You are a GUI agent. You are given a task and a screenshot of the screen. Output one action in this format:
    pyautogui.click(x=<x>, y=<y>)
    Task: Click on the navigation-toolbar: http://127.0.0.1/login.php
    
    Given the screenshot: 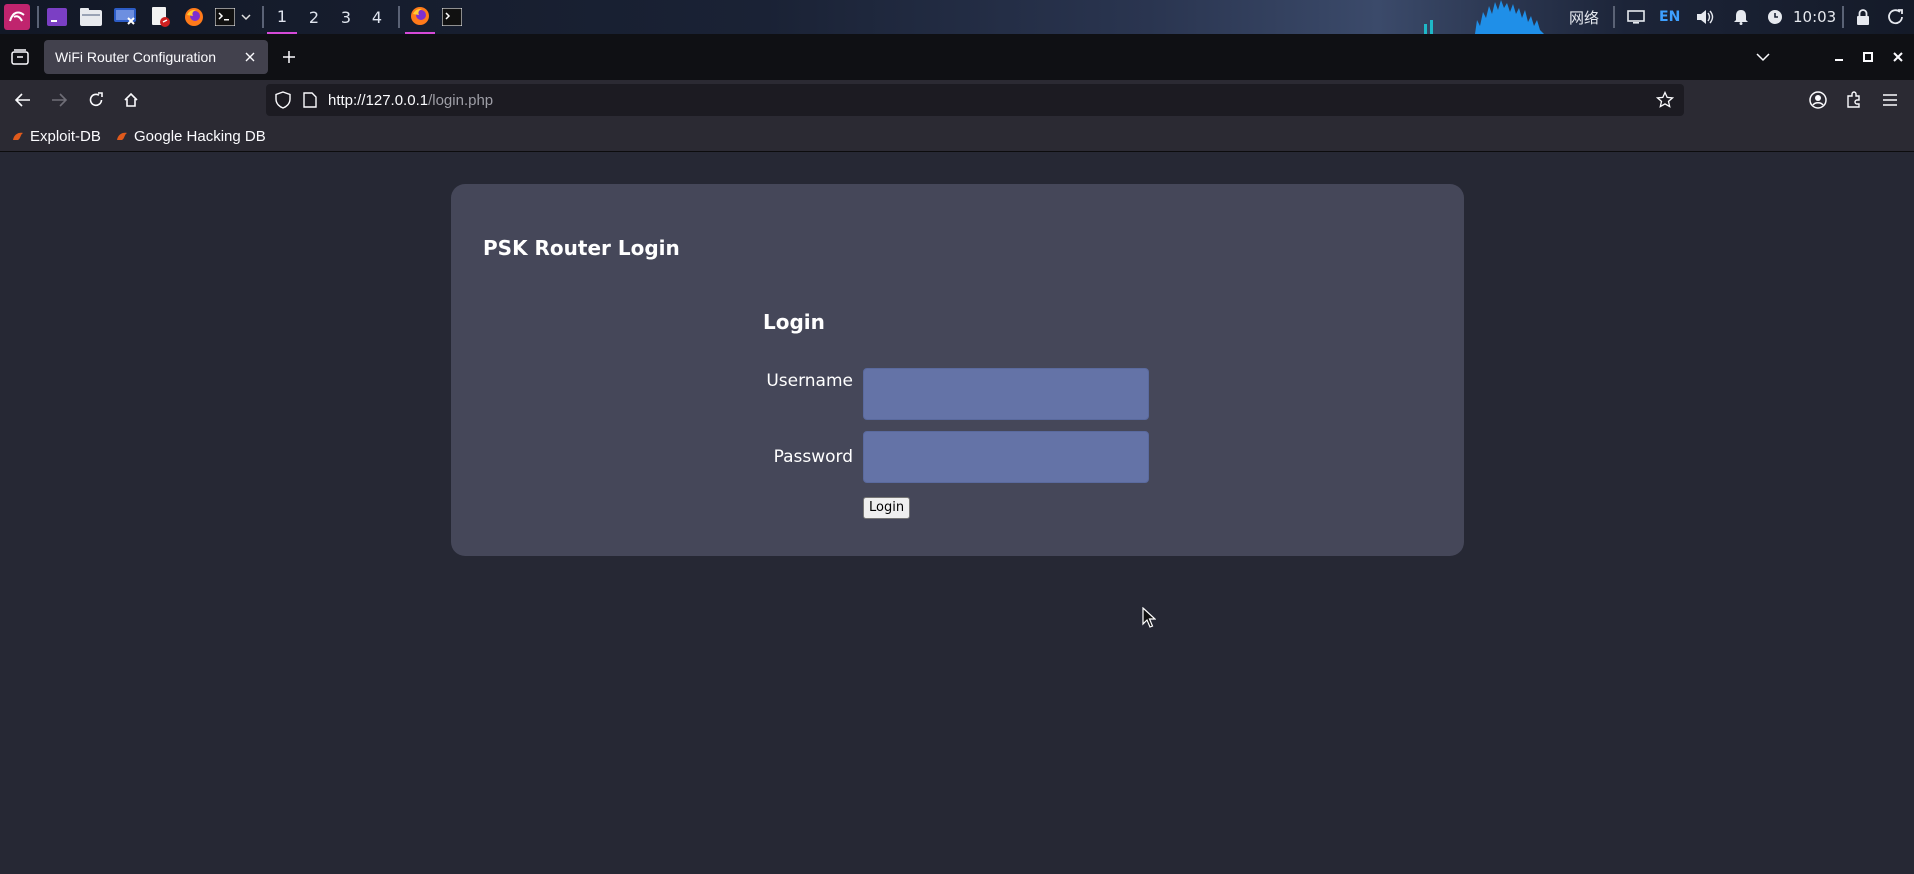 What is the action you would take?
    pyautogui.click(x=957, y=100)
    